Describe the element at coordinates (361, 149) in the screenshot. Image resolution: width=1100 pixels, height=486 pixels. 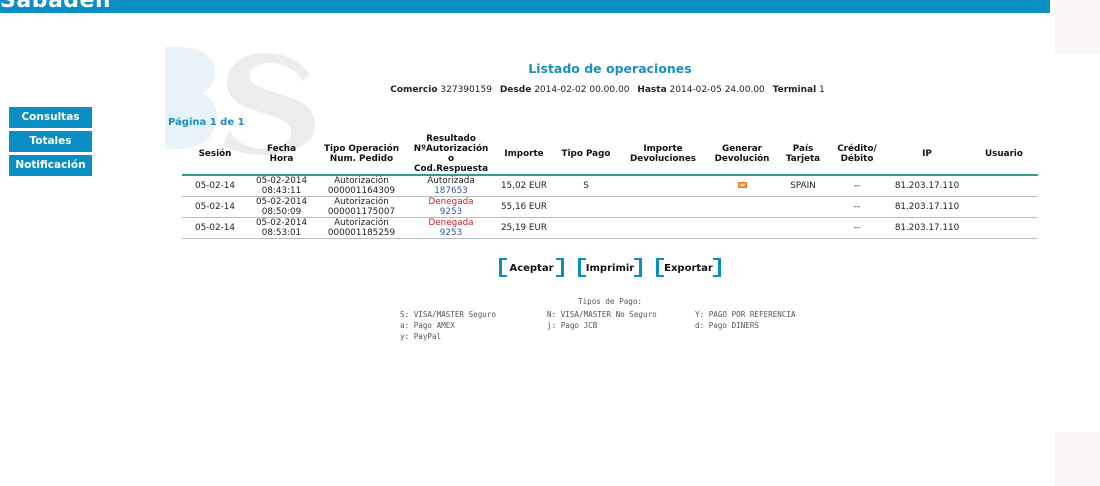
I see `col-tipo-label: Tipo Operación` at that location.